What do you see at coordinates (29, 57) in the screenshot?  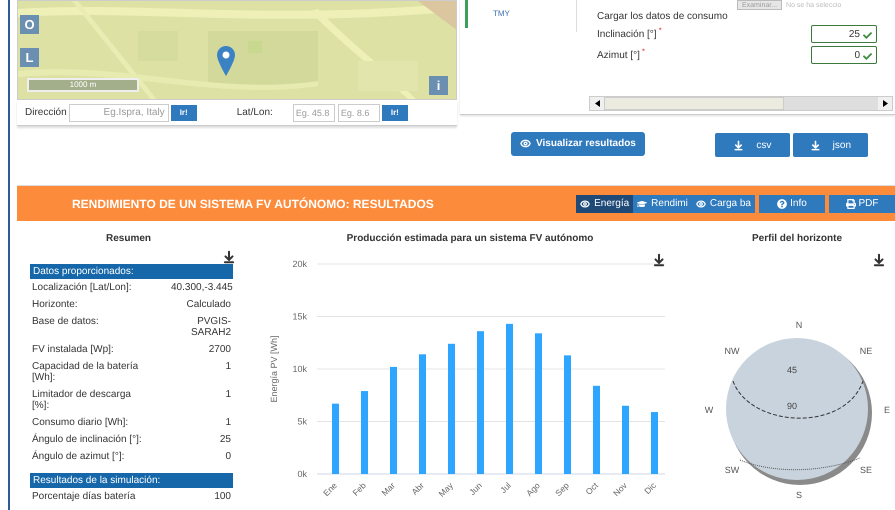 I see `map-layer-button: L` at bounding box center [29, 57].